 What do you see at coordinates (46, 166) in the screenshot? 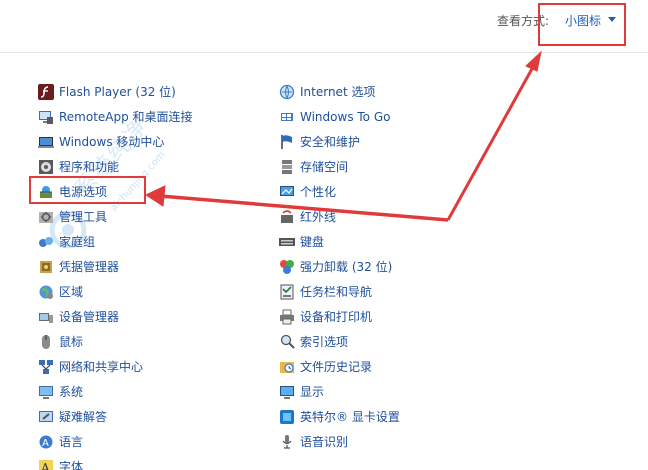
I see `programs-icon` at bounding box center [46, 166].